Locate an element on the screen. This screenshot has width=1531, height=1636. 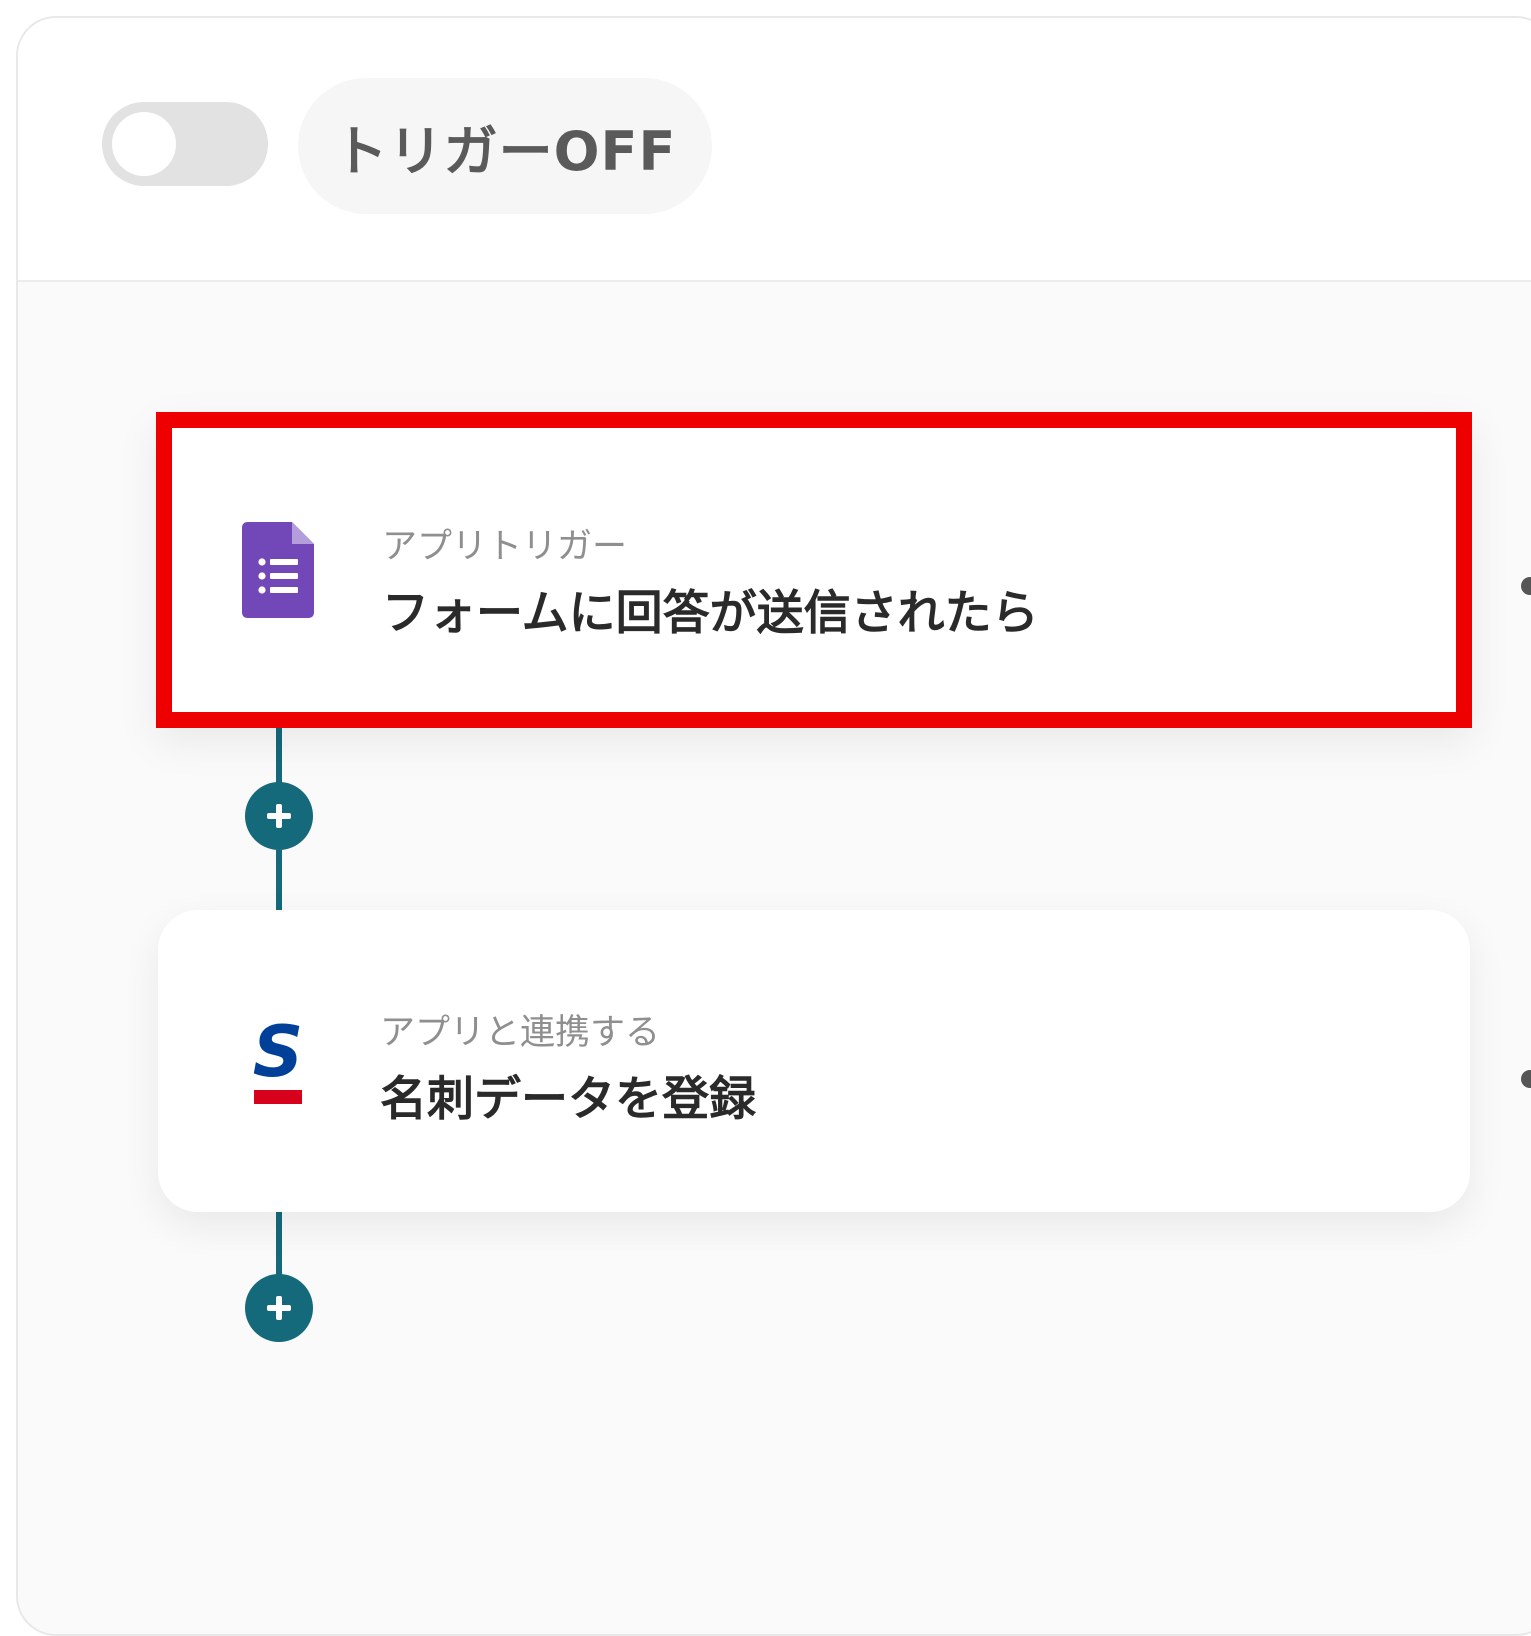
sansan-logo-icon: S is located at coordinates (278, 1059).